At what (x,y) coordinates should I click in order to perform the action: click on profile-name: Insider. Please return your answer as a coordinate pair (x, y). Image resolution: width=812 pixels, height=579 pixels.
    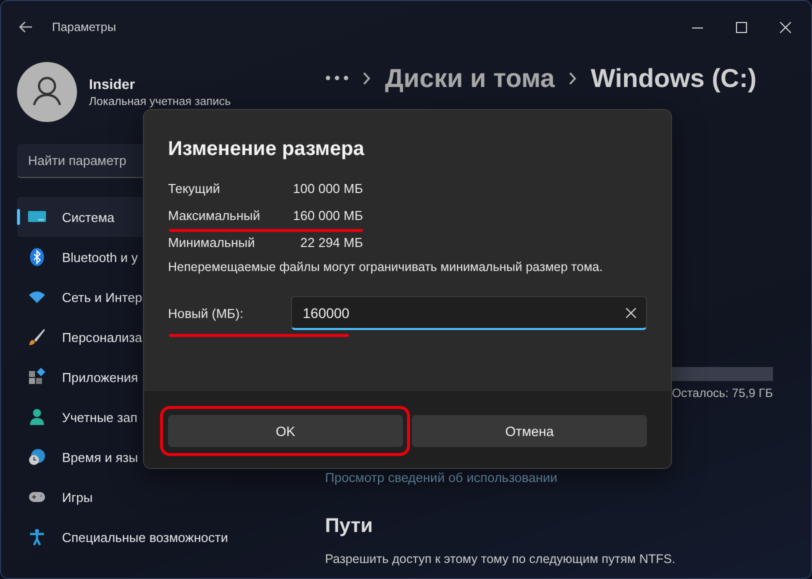
    Looking at the image, I should click on (112, 84).